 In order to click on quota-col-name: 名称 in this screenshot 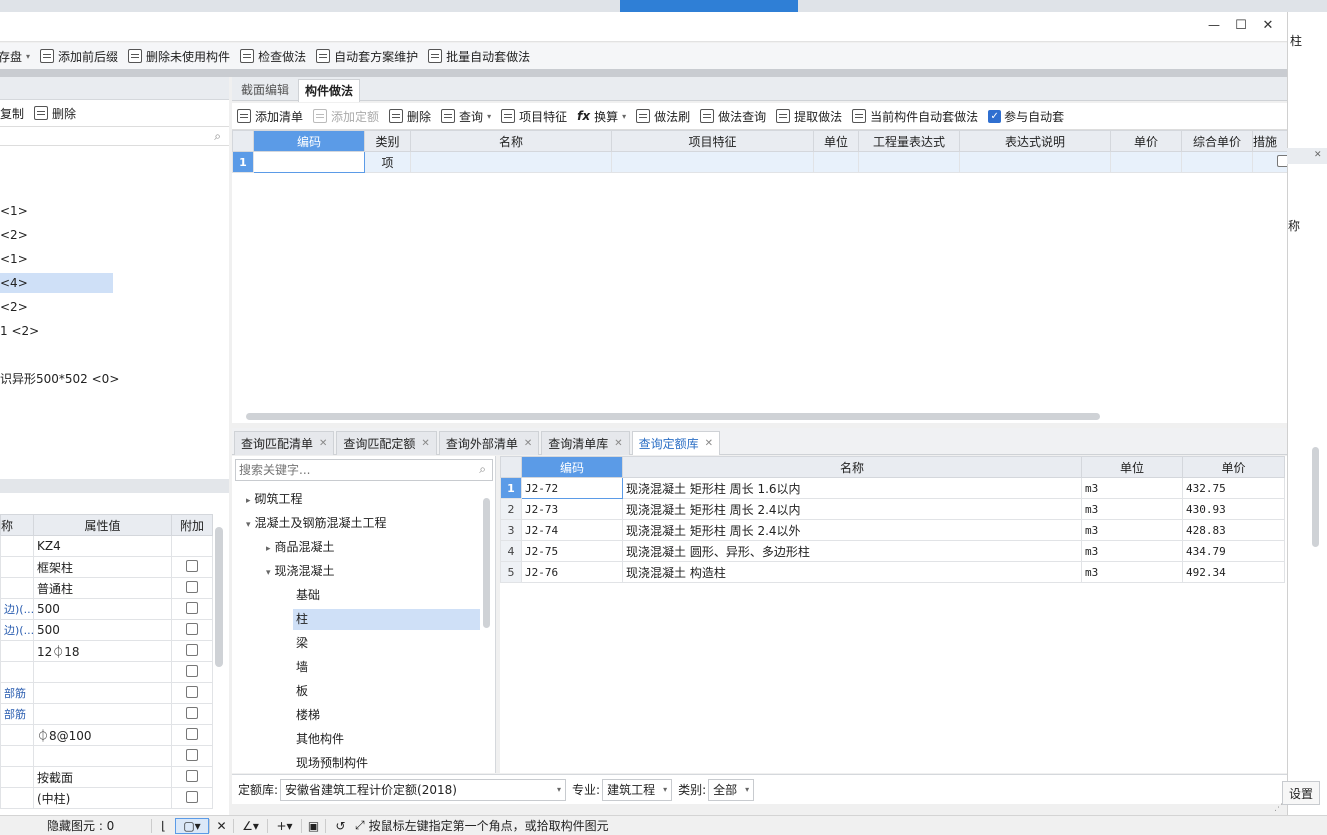, I will do `click(852, 467)`.